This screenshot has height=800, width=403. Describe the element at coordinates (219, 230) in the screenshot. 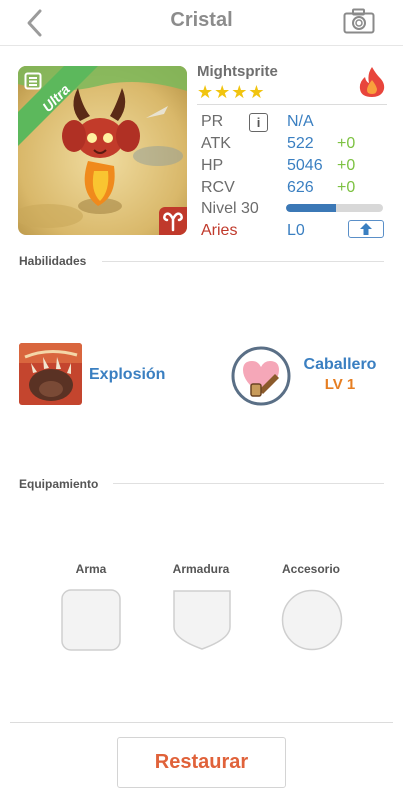

I see `sign-label: Aries` at that location.